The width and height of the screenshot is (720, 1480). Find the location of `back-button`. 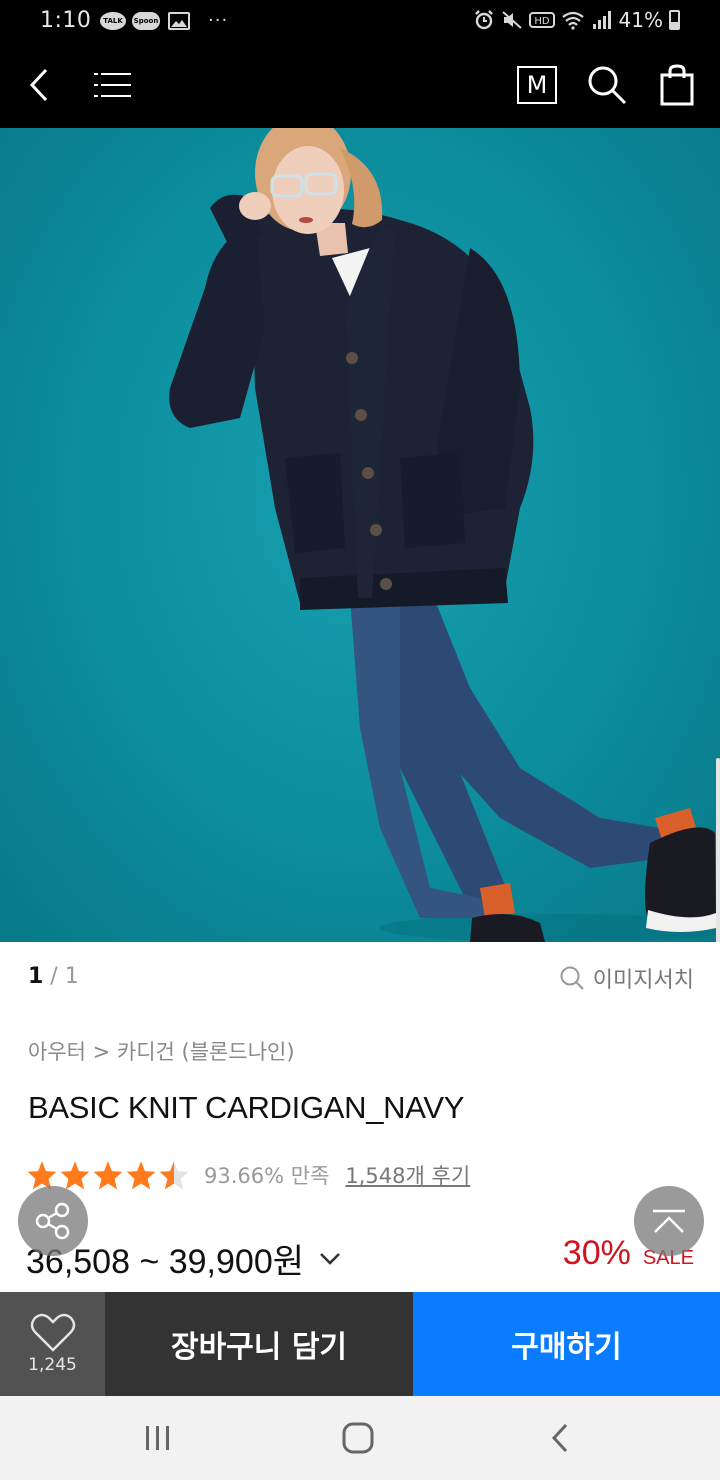

back-button is located at coordinates (41, 85).